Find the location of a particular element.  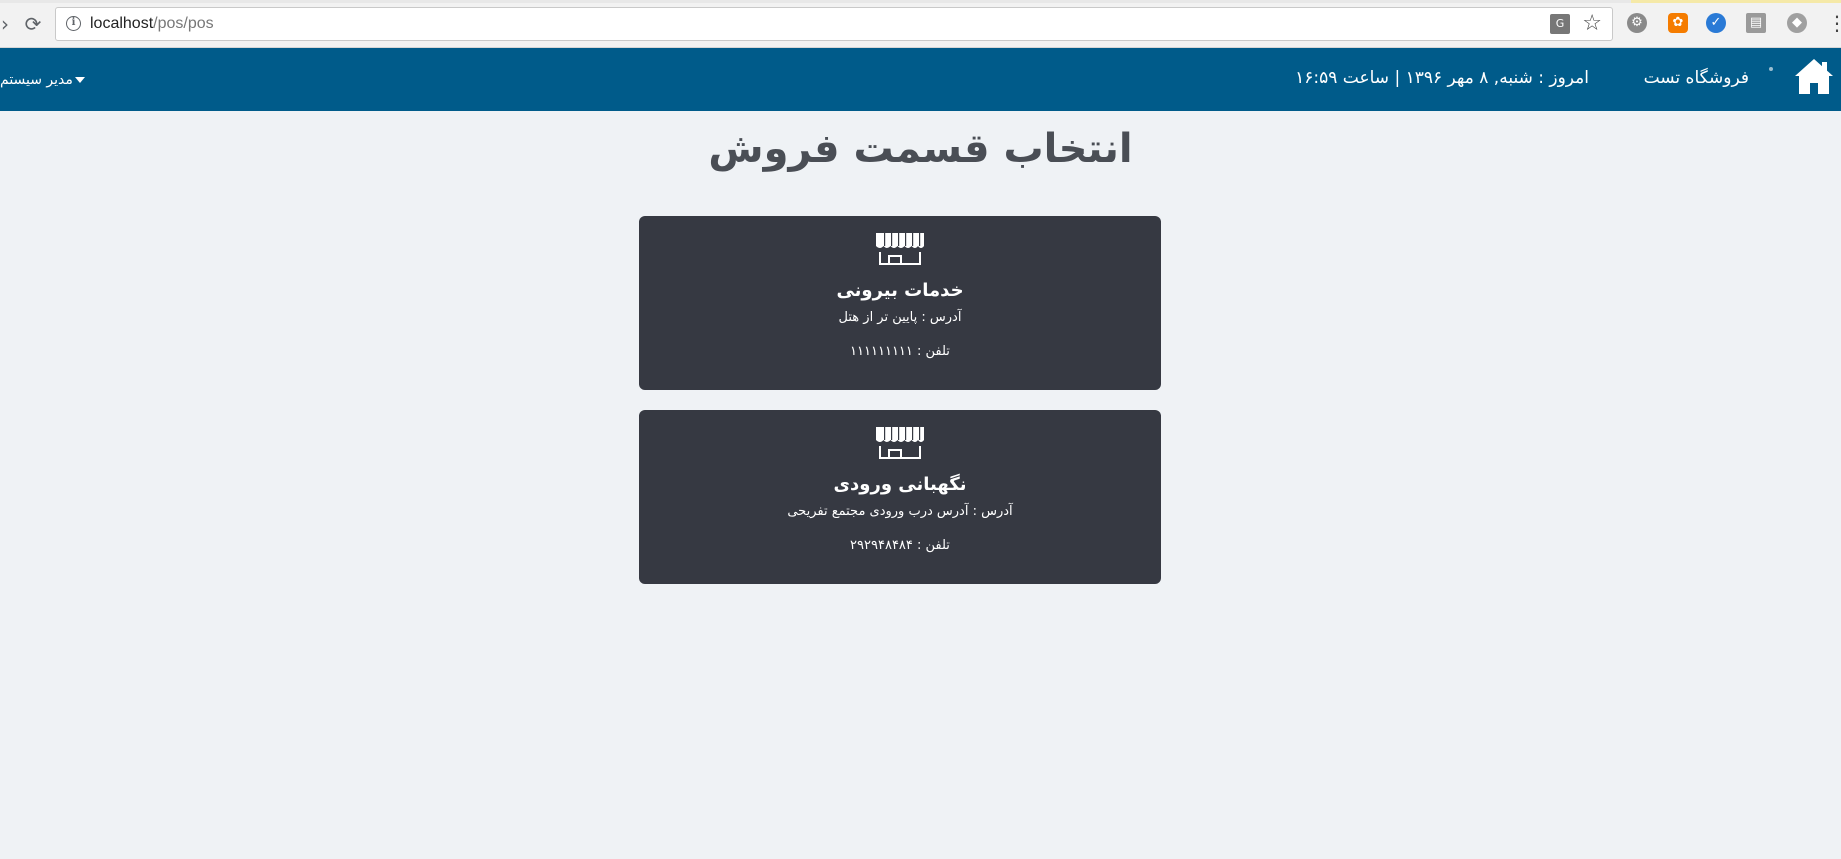

section-phone: تلفن : ۲۹۲۹۴۸۴۸۴ is located at coordinates (900, 545).